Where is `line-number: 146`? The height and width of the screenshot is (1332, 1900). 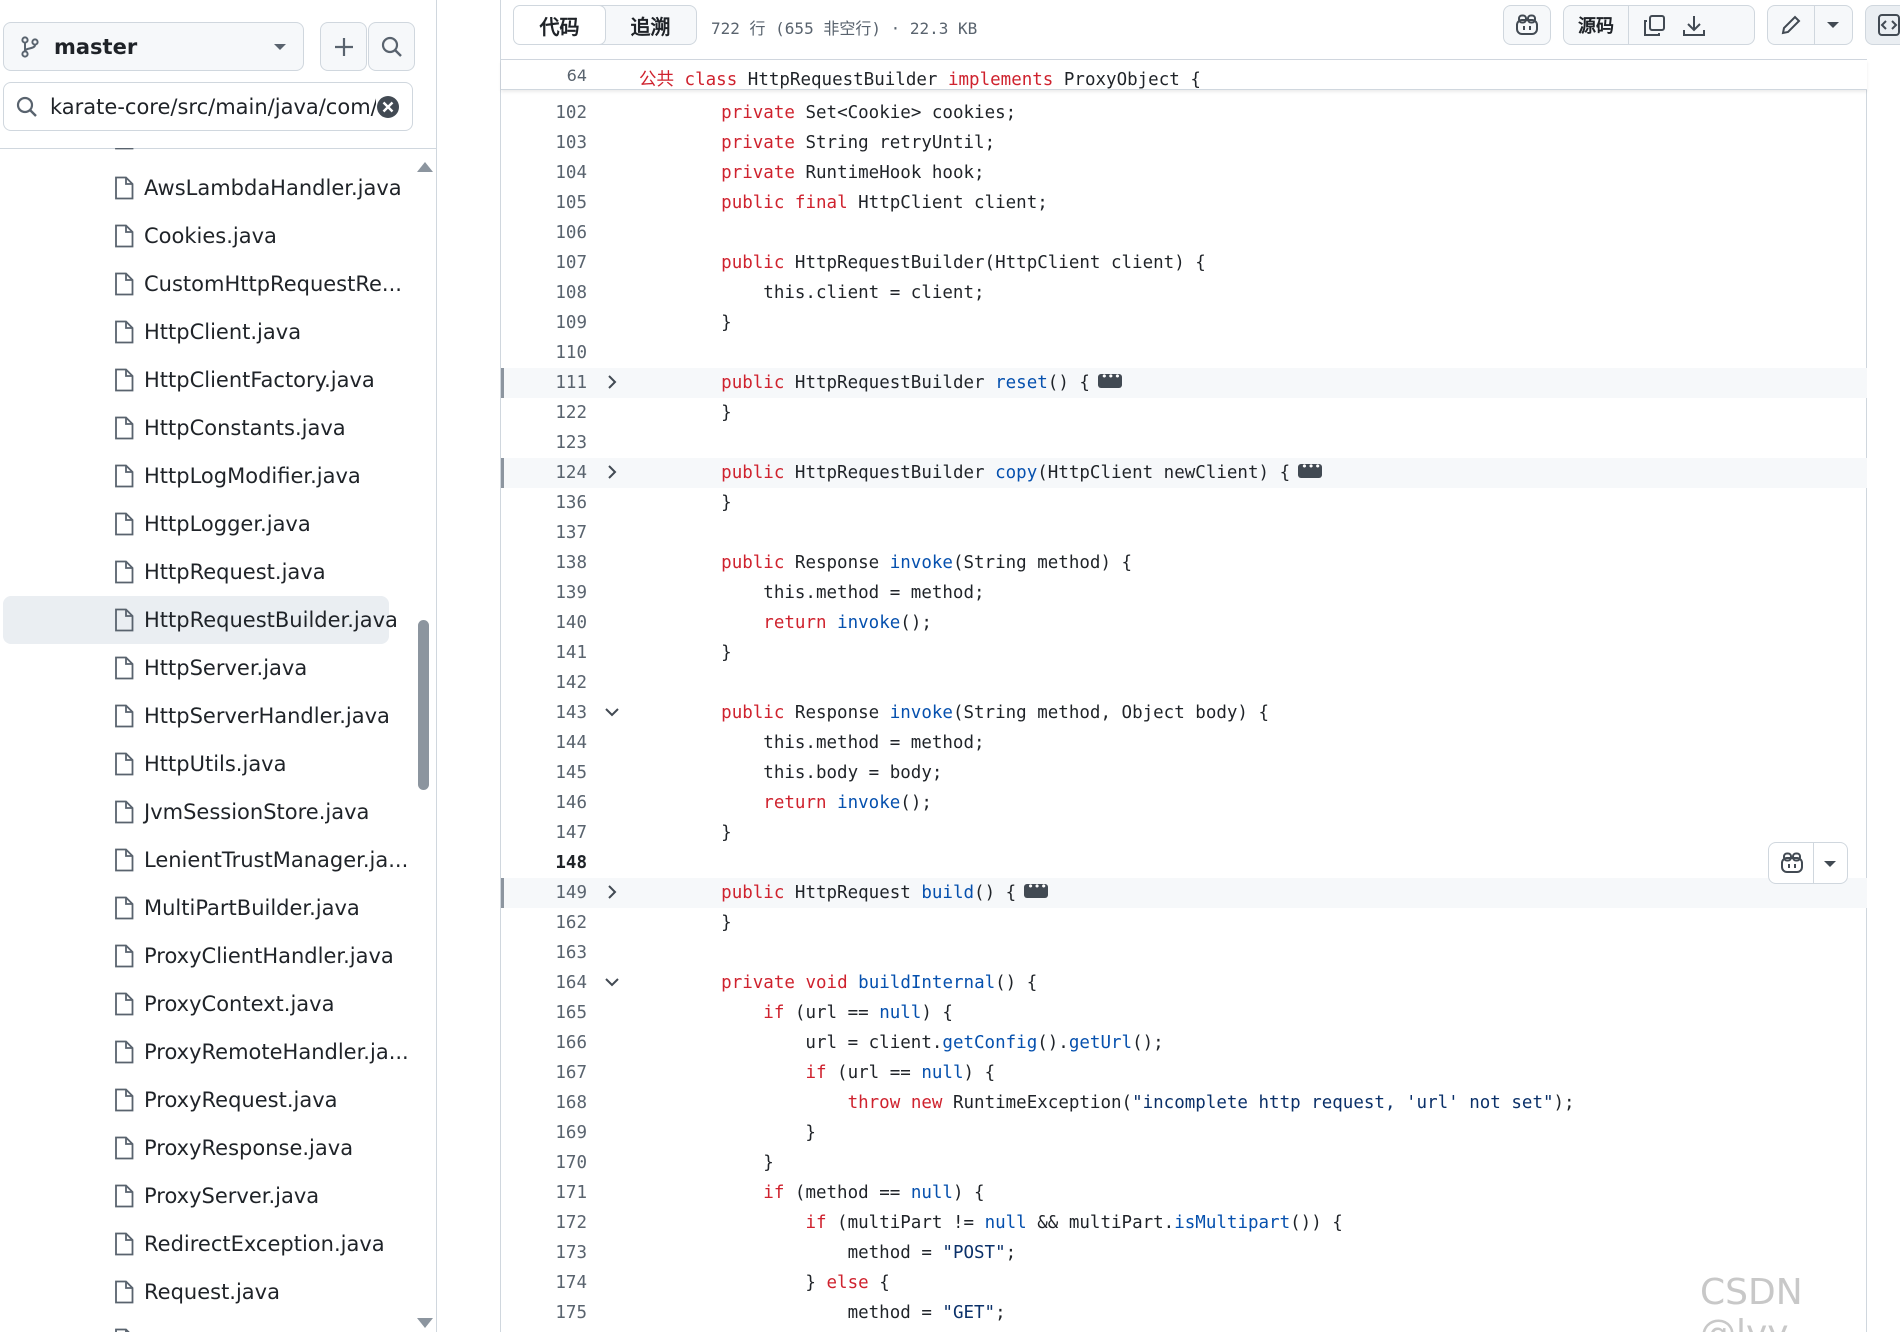
line-number: 146 is located at coordinates (544, 803).